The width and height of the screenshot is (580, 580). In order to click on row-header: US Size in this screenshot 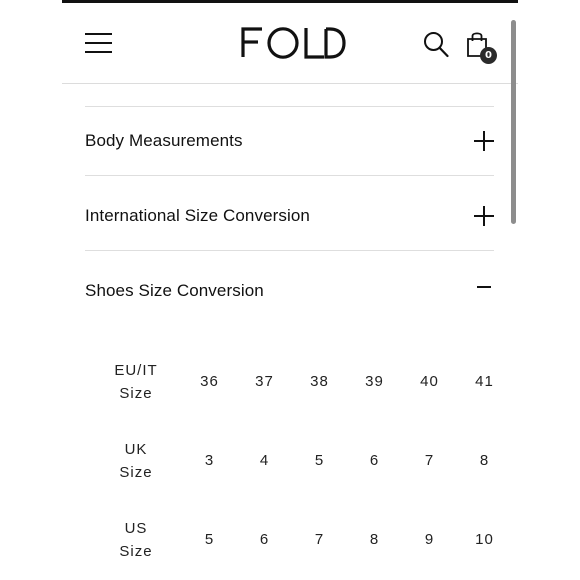, I will do `click(136, 539)`.